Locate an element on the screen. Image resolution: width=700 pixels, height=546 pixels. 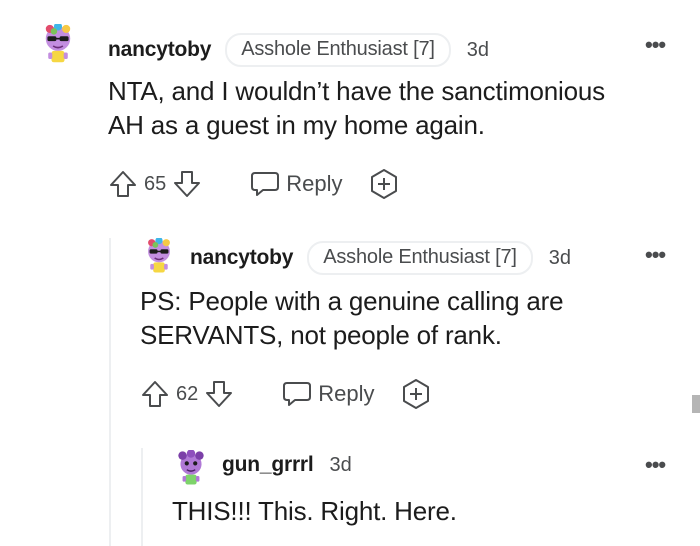
comment-body-line: THIS!!! This. Right. Here. is located at coordinates (314, 511).